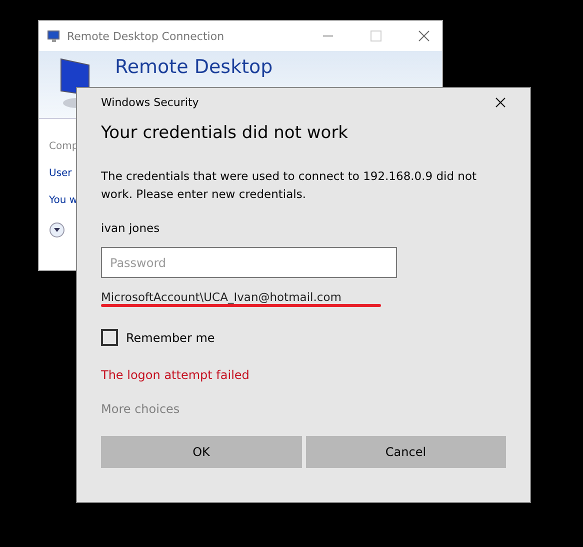  Describe the element at coordinates (201, 452) in the screenshot. I see `ok-button: OK` at that location.